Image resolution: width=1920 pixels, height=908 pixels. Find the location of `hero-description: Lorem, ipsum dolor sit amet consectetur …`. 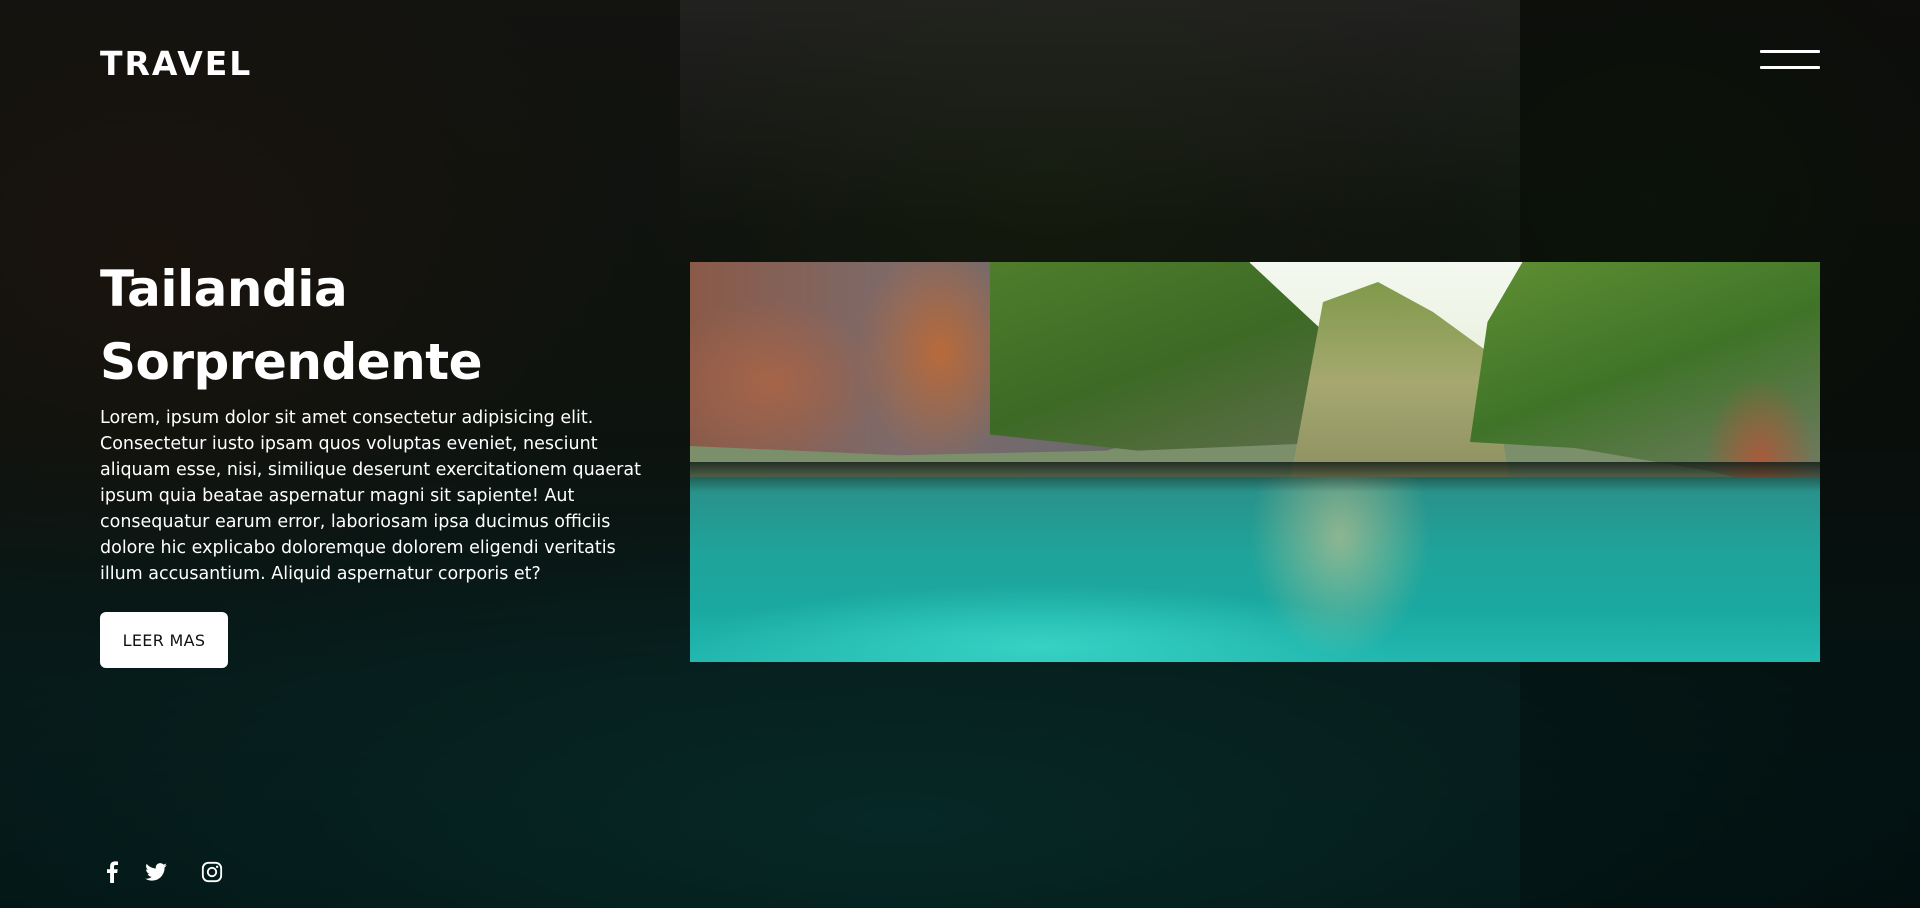

hero-description: Lorem, ipsum dolor sit amet consectetur … is located at coordinates (370, 496).